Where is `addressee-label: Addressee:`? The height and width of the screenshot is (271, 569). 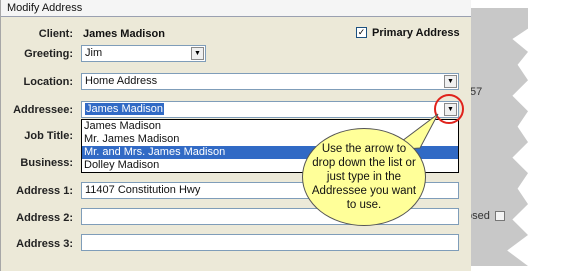
addressee-label: Addressee: is located at coordinates (43, 110).